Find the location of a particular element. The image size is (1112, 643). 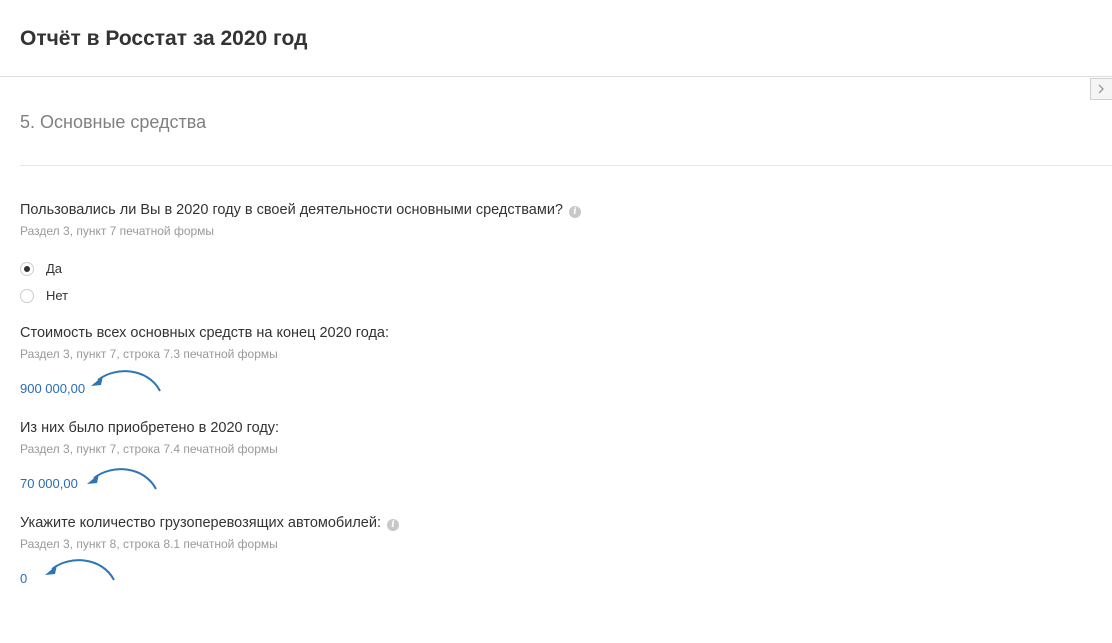

side-panel-toggle-button is located at coordinates (1101, 89).